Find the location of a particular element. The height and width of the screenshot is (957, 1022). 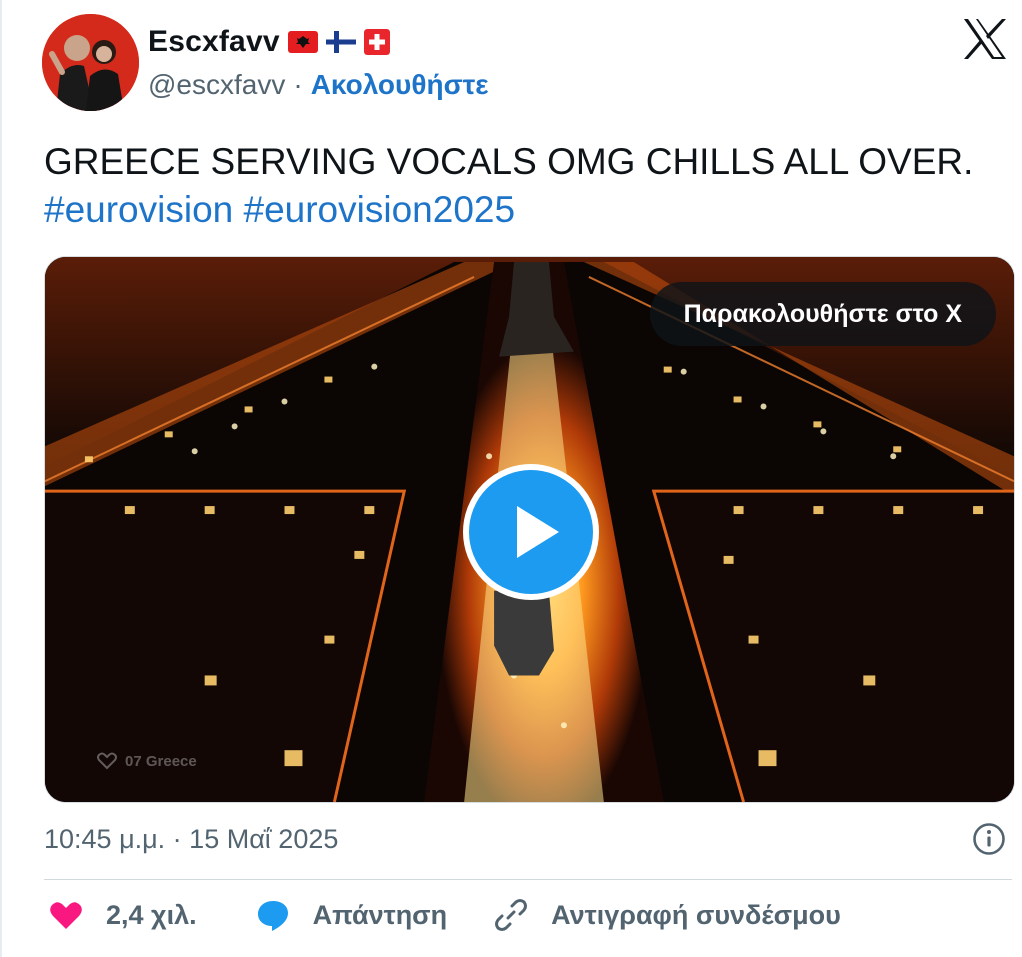

likes-count: 2,4 χιλ. is located at coordinates (151, 914).